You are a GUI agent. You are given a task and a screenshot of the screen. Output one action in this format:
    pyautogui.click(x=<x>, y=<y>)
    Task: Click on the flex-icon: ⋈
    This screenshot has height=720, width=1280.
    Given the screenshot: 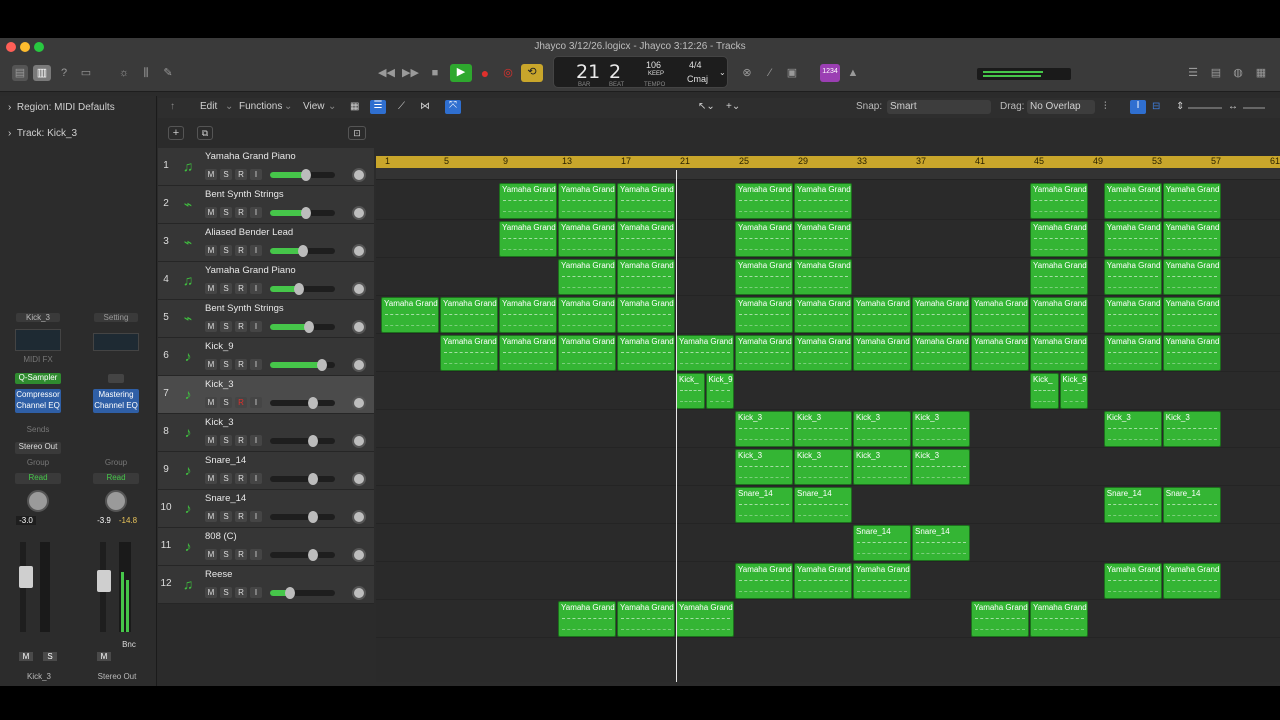 What is the action you would take?
    pyautogui.click(x=425, y=106)
    